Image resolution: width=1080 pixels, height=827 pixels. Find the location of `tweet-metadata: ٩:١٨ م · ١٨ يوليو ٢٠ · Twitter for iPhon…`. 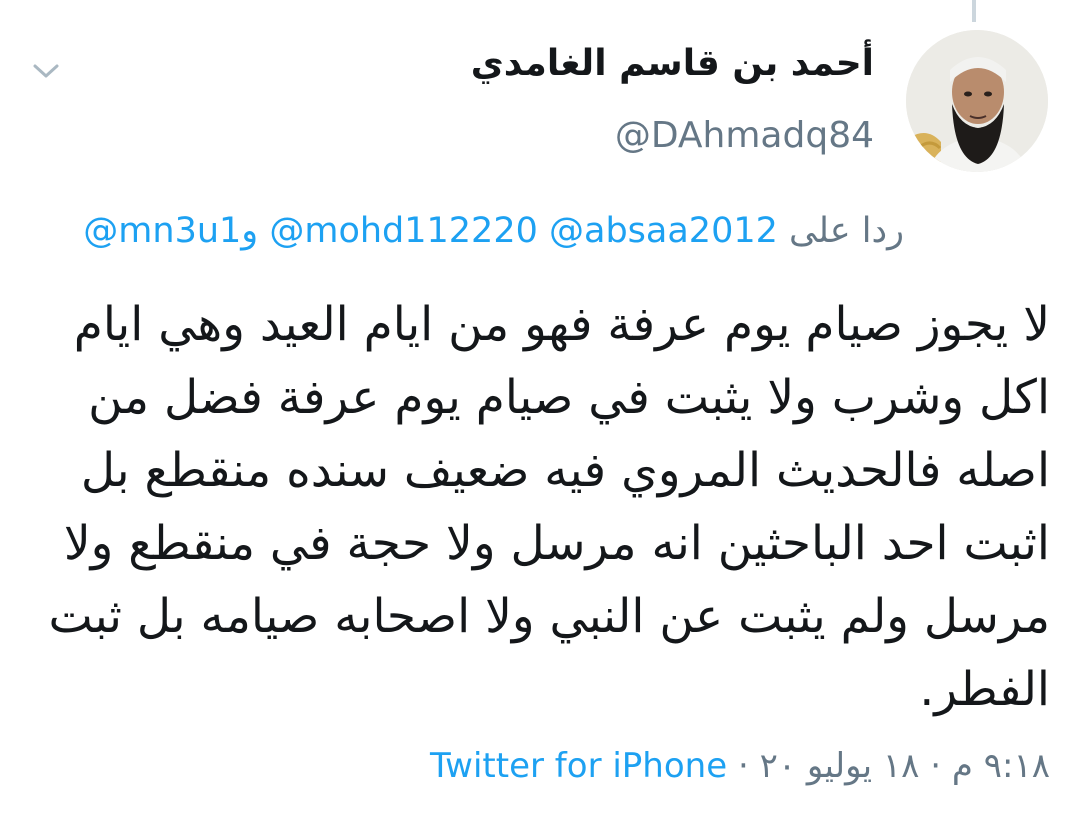

tweet-metadata: ٩:١٨ م · ١٨ يوليو ٢٠ · Twitter for iPhon… is located at coordinates (740, 766).